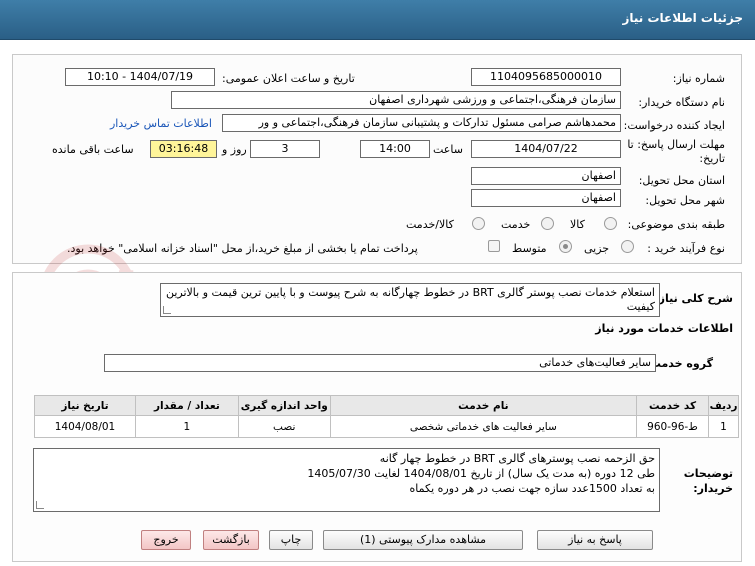 Image resolution: width=755 pixels, height=566 pixels. I want to click on col-service-code: کد خدمت, so click(673, 405).